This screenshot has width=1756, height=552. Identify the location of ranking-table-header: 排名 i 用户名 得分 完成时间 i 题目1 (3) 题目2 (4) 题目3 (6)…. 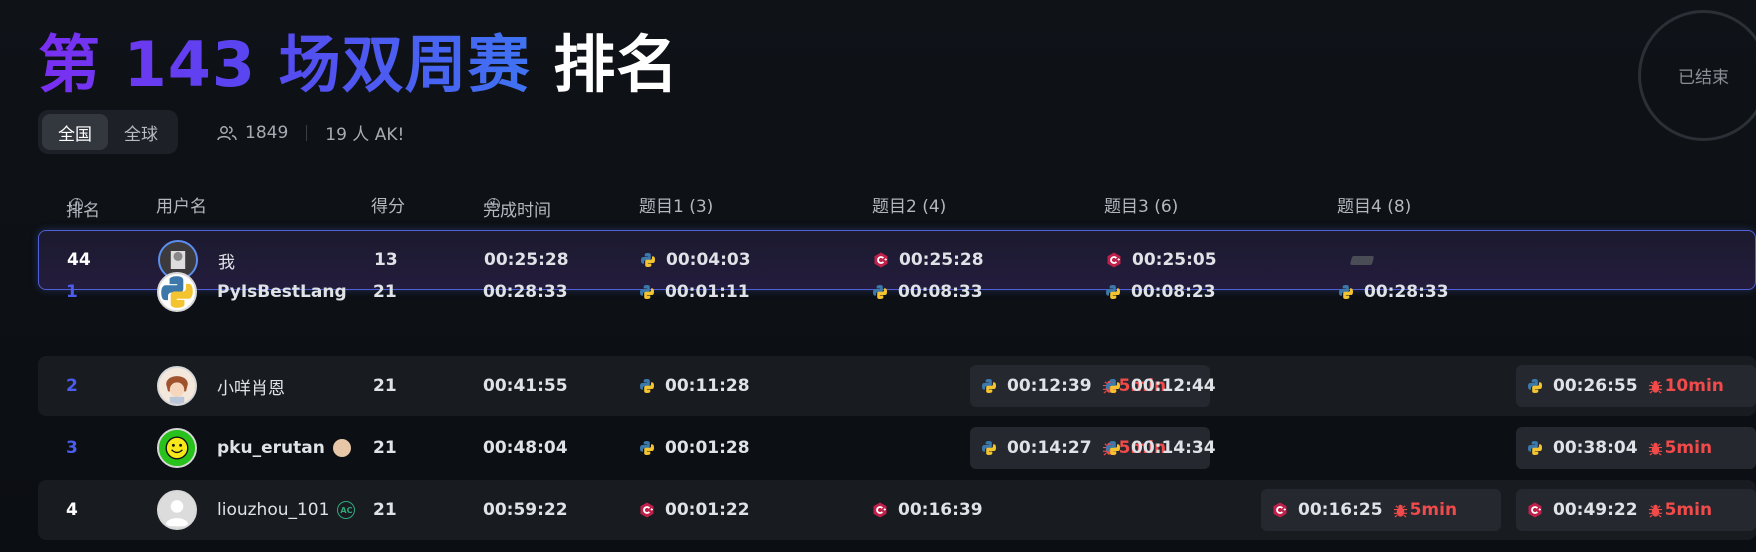
(897, 204).